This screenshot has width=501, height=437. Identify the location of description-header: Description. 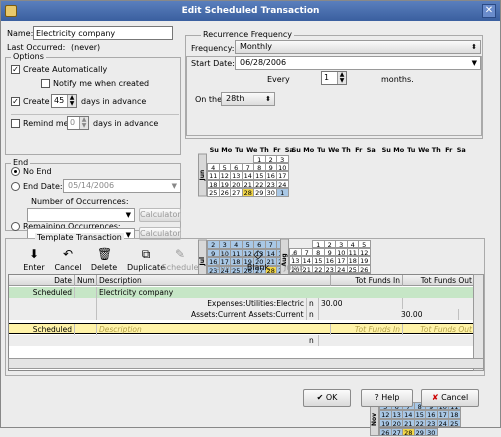
(214, 280).